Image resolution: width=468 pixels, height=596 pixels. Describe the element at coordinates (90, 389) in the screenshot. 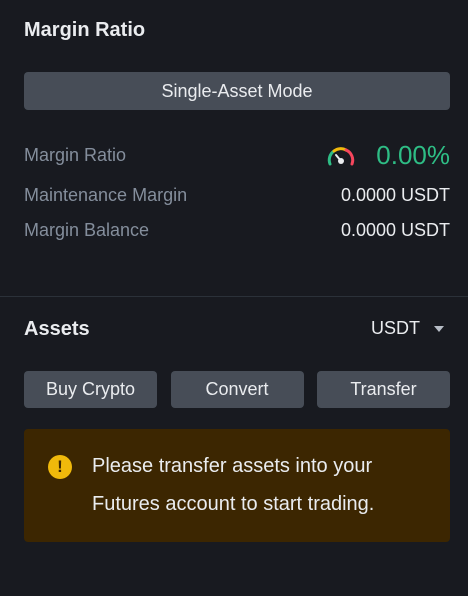

I see `buy-crypto-button: Buy Crypto` at that location.